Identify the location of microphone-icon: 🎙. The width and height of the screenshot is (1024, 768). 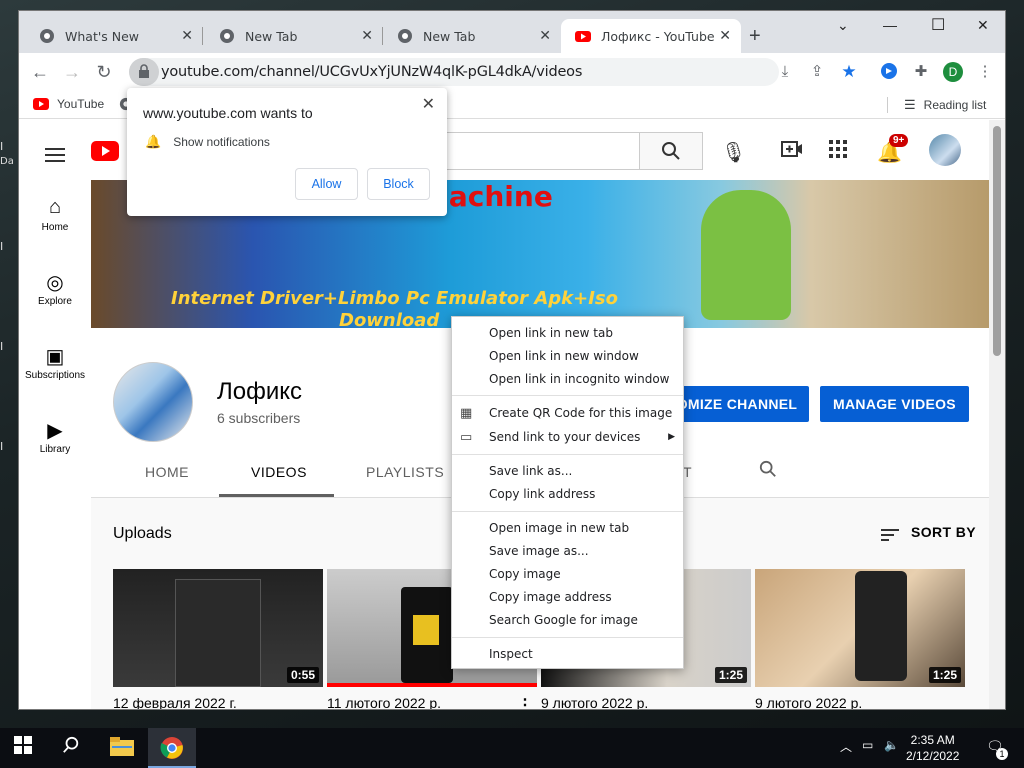
(733, 152).